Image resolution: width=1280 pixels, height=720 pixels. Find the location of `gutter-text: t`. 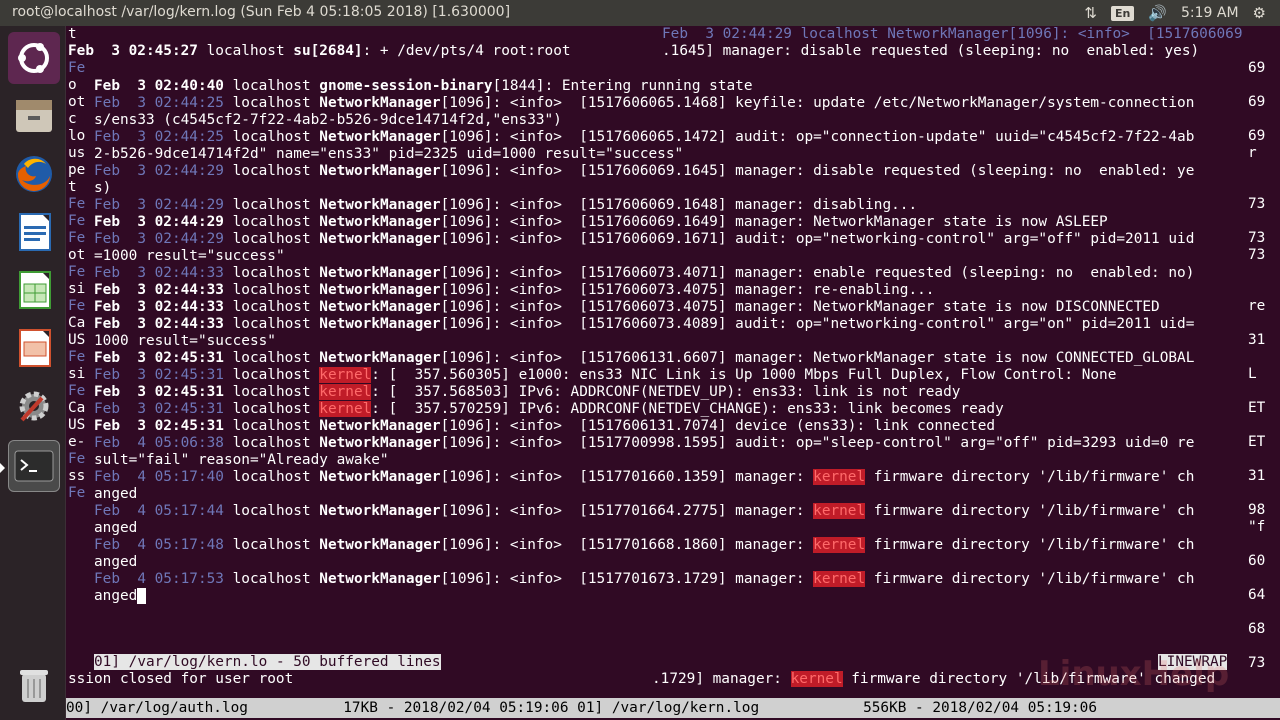

gutter-text: t is located at coordinates (72, 187).